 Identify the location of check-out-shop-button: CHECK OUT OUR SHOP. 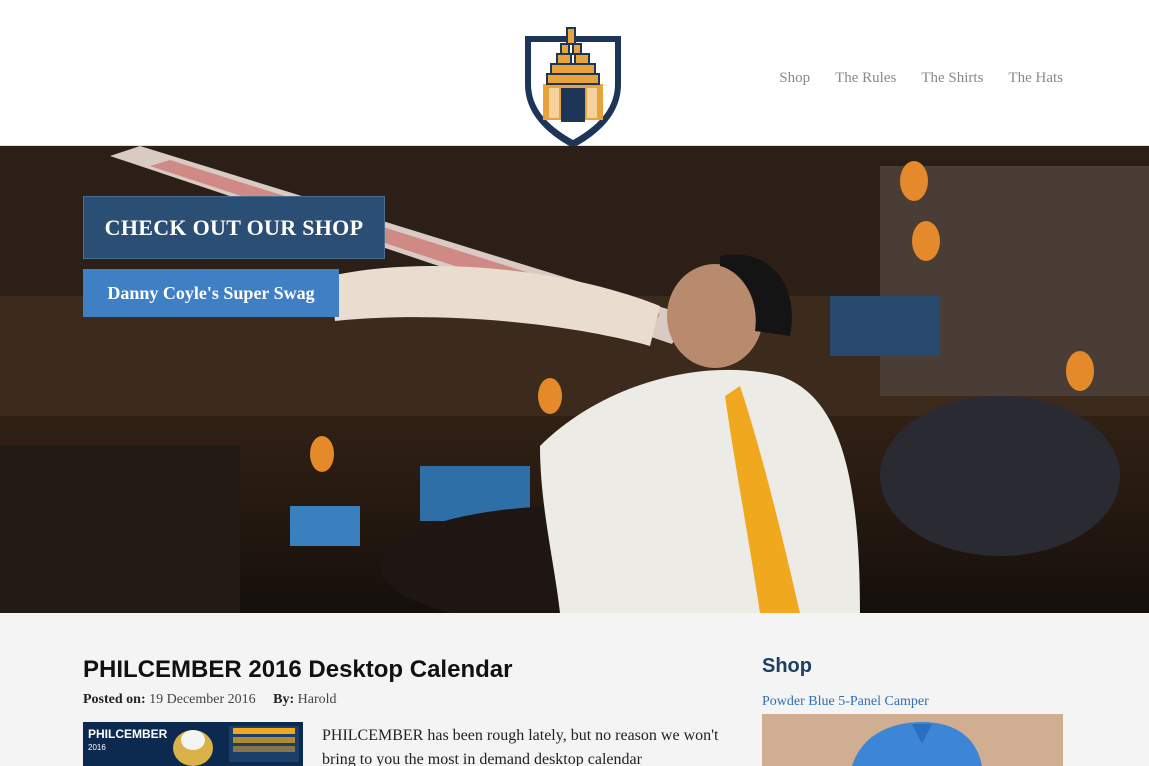
(234, 227).